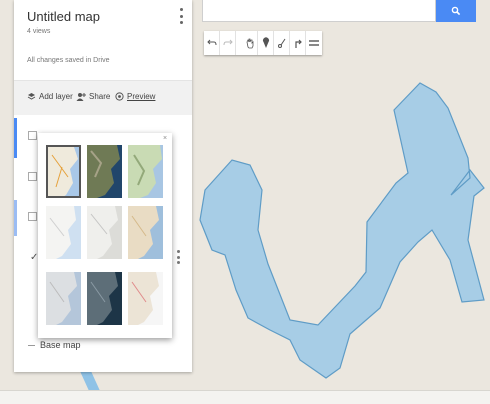 The height and width of the screenshot is (404, 490). I want to click on draw-line-button, so click(282, 43).